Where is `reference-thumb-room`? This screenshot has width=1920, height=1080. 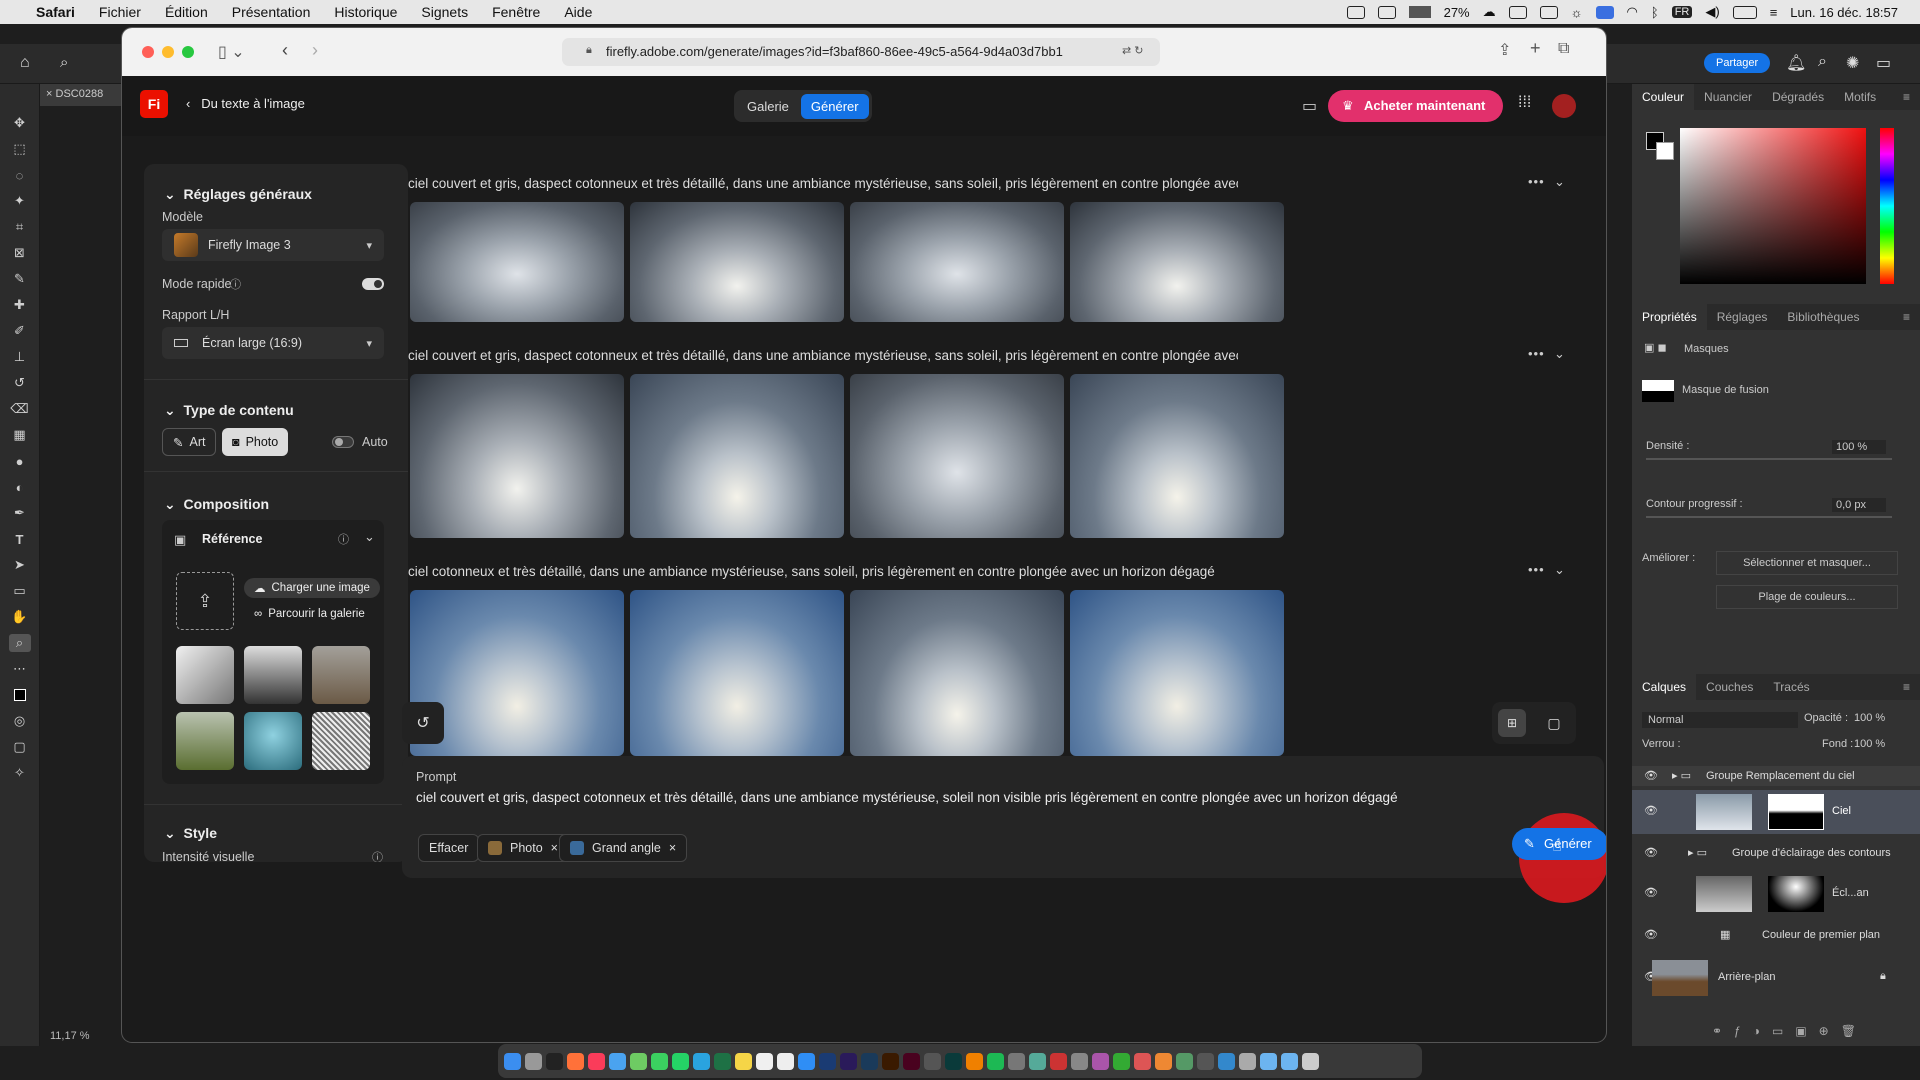
reference-thumb-room is located at coordinates (341, 675).